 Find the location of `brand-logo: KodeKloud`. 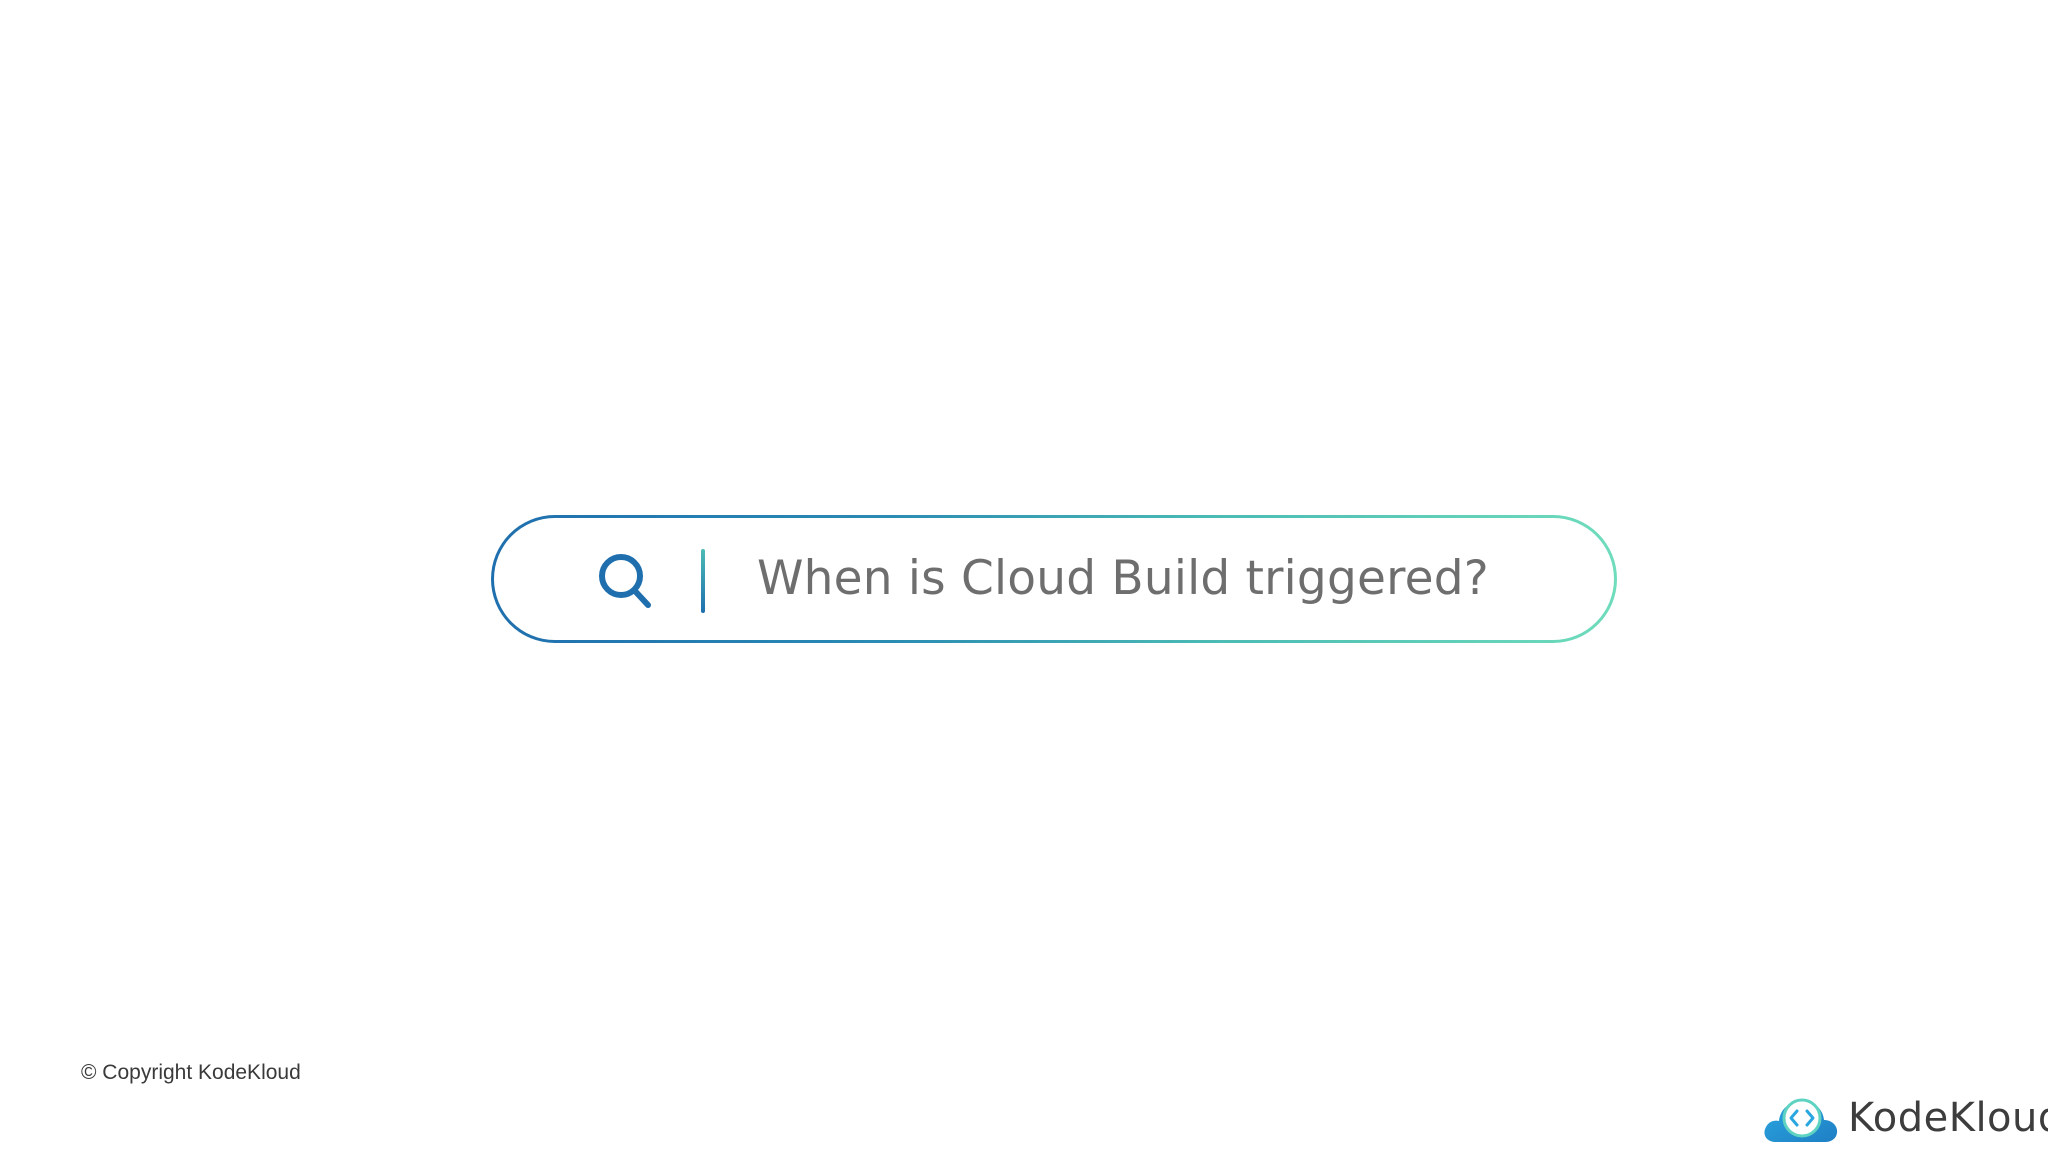

brand-logo: KodeKloud is located at coordinates (1905, 1118).